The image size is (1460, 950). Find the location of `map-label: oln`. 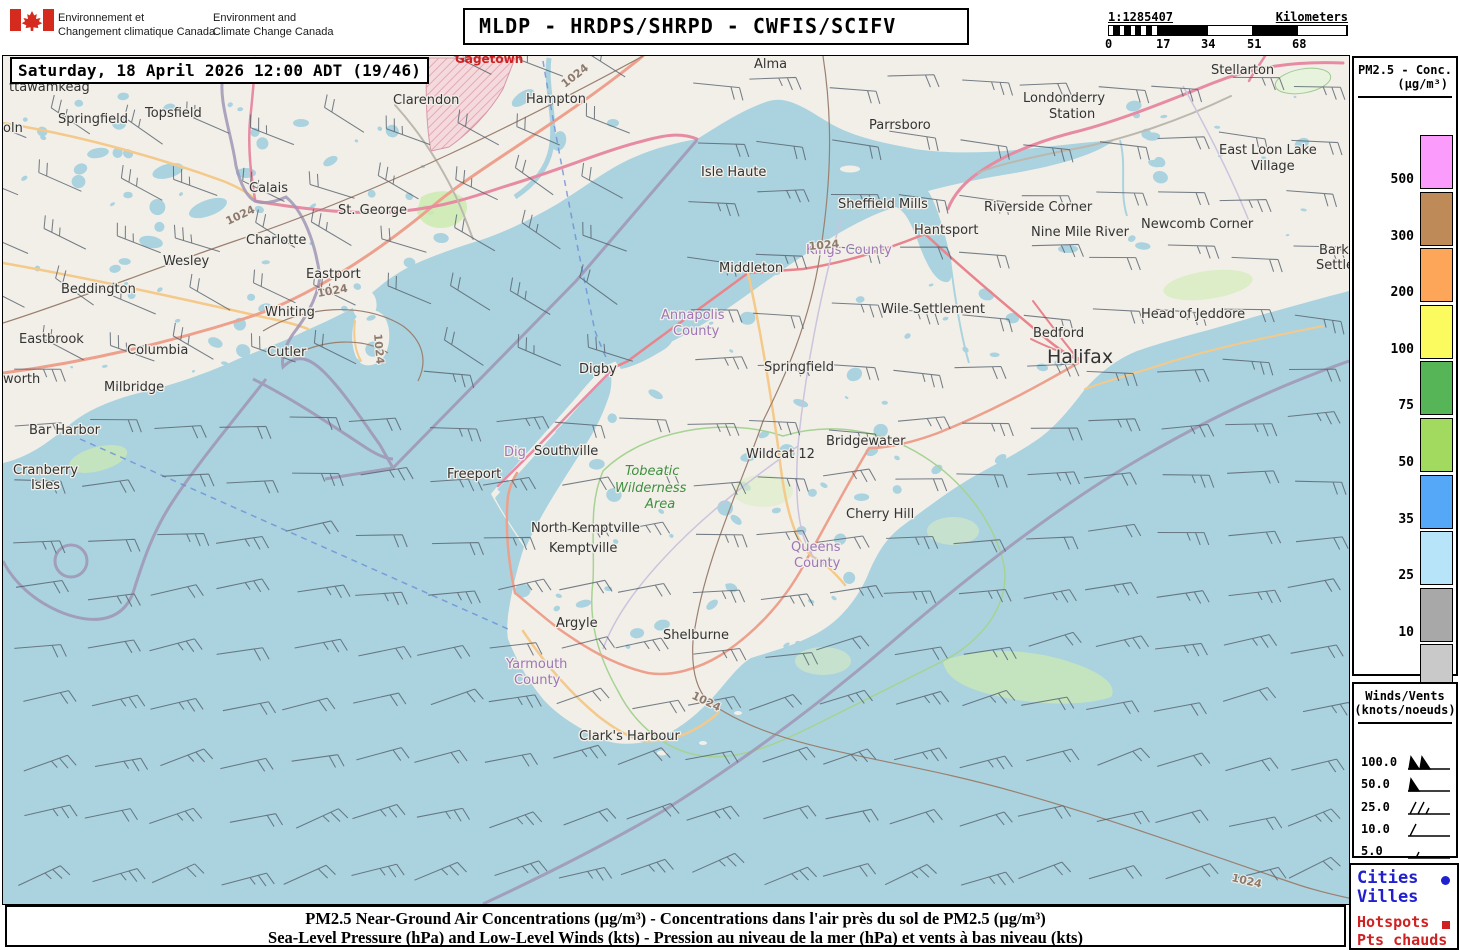

map-label: oln is located at coordinates (13, 128).